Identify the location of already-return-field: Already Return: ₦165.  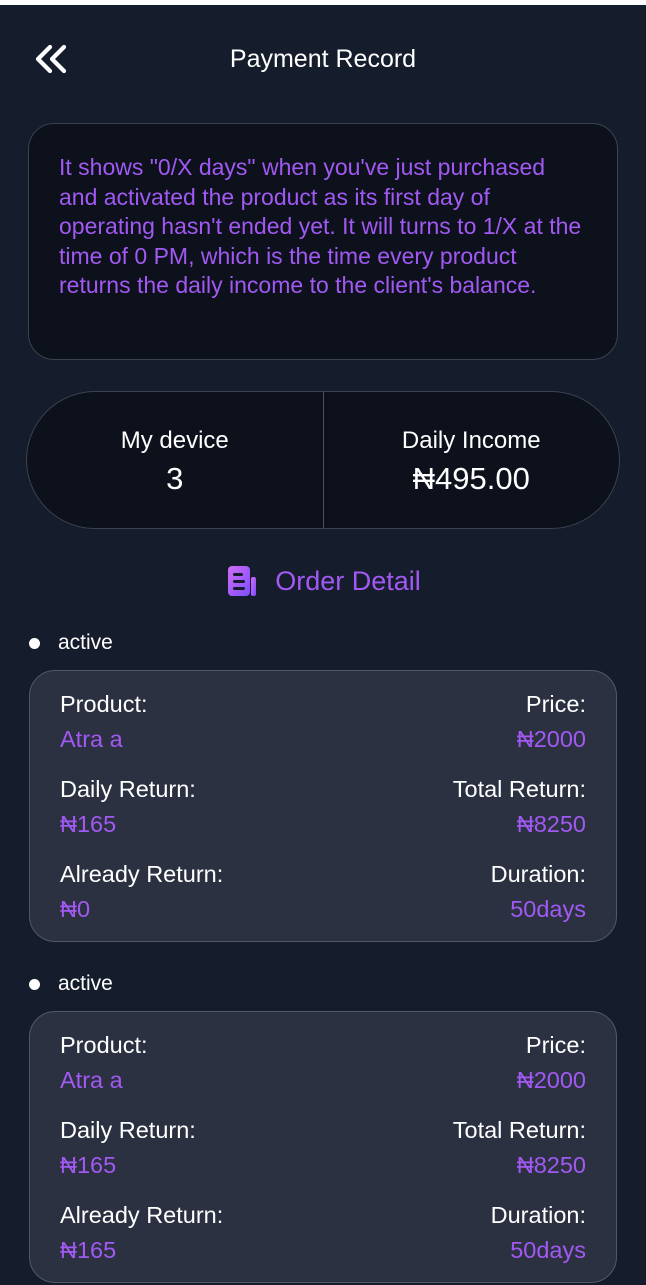
(141, 1242).